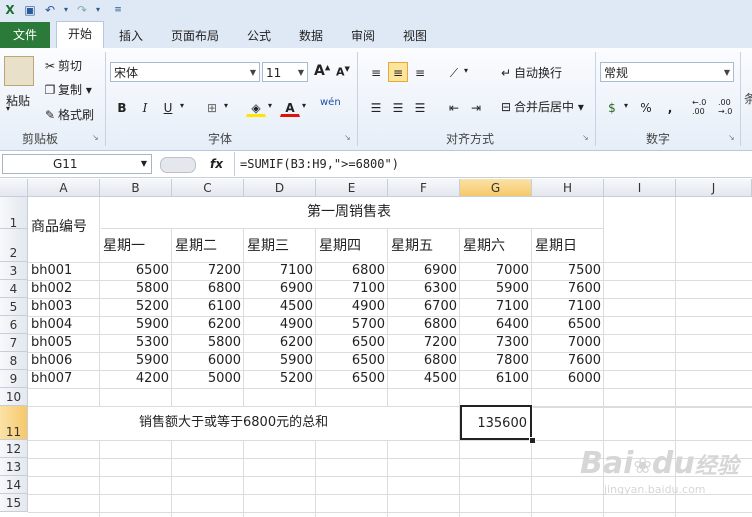 The image size is (752, 517). Describe the element at coordinates (206, 307) in the screenshot. I see `cell-c5: 6100` at that location.